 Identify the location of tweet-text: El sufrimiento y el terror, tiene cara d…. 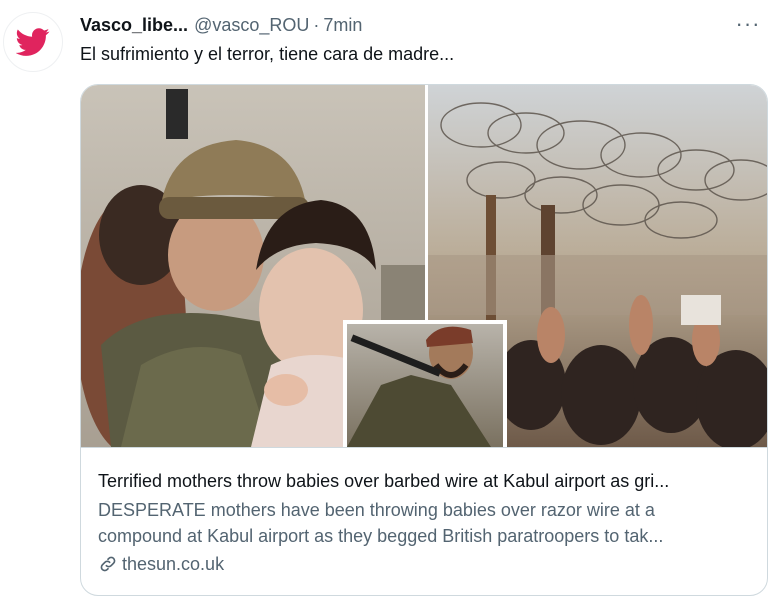
(267, 54).